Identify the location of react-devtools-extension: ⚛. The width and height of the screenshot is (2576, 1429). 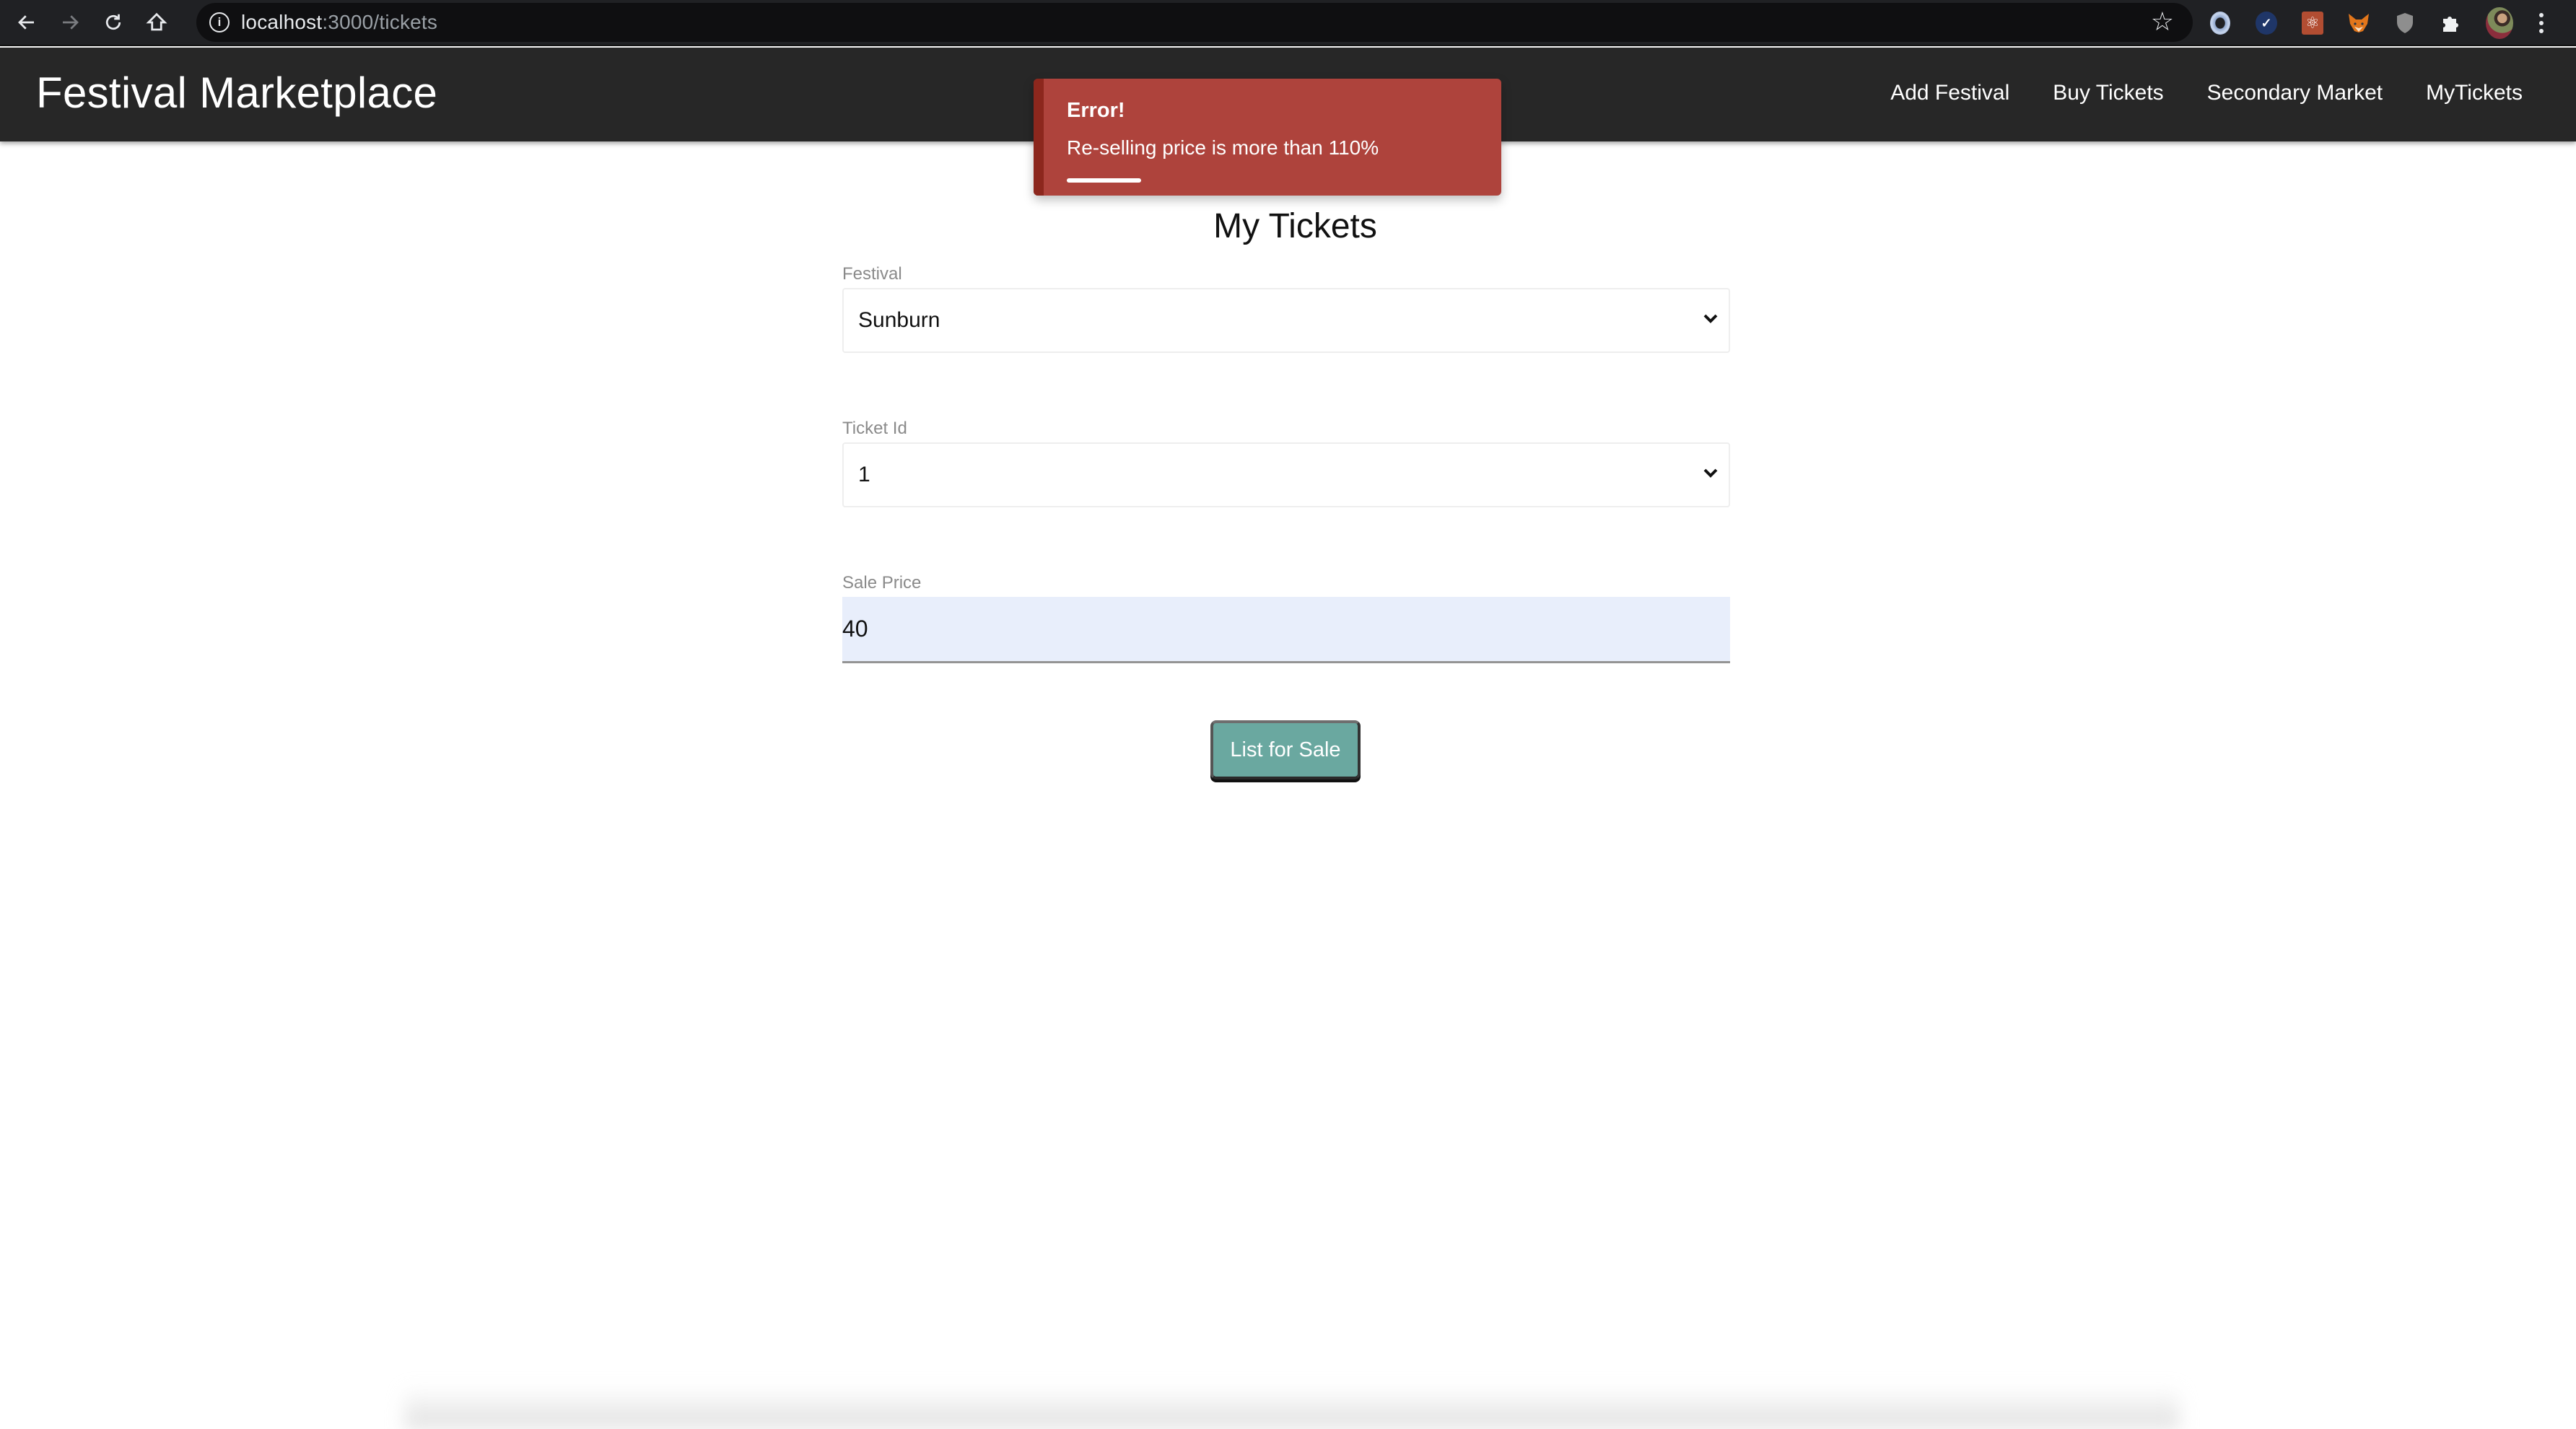
(2312, 23).